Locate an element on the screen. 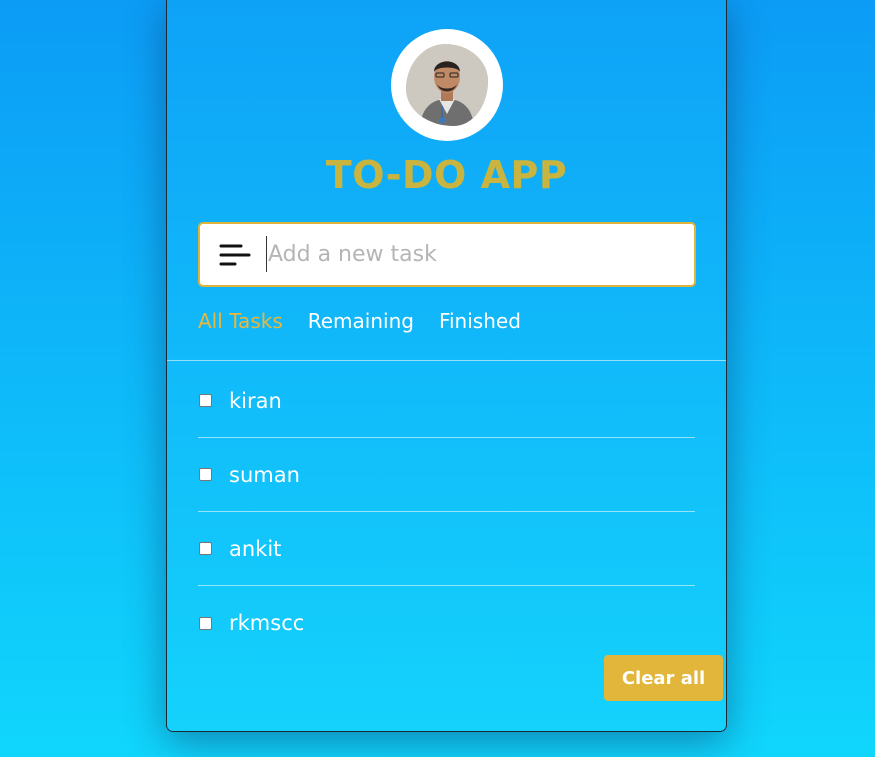  new-task-input is located at coordinates (472, 254).